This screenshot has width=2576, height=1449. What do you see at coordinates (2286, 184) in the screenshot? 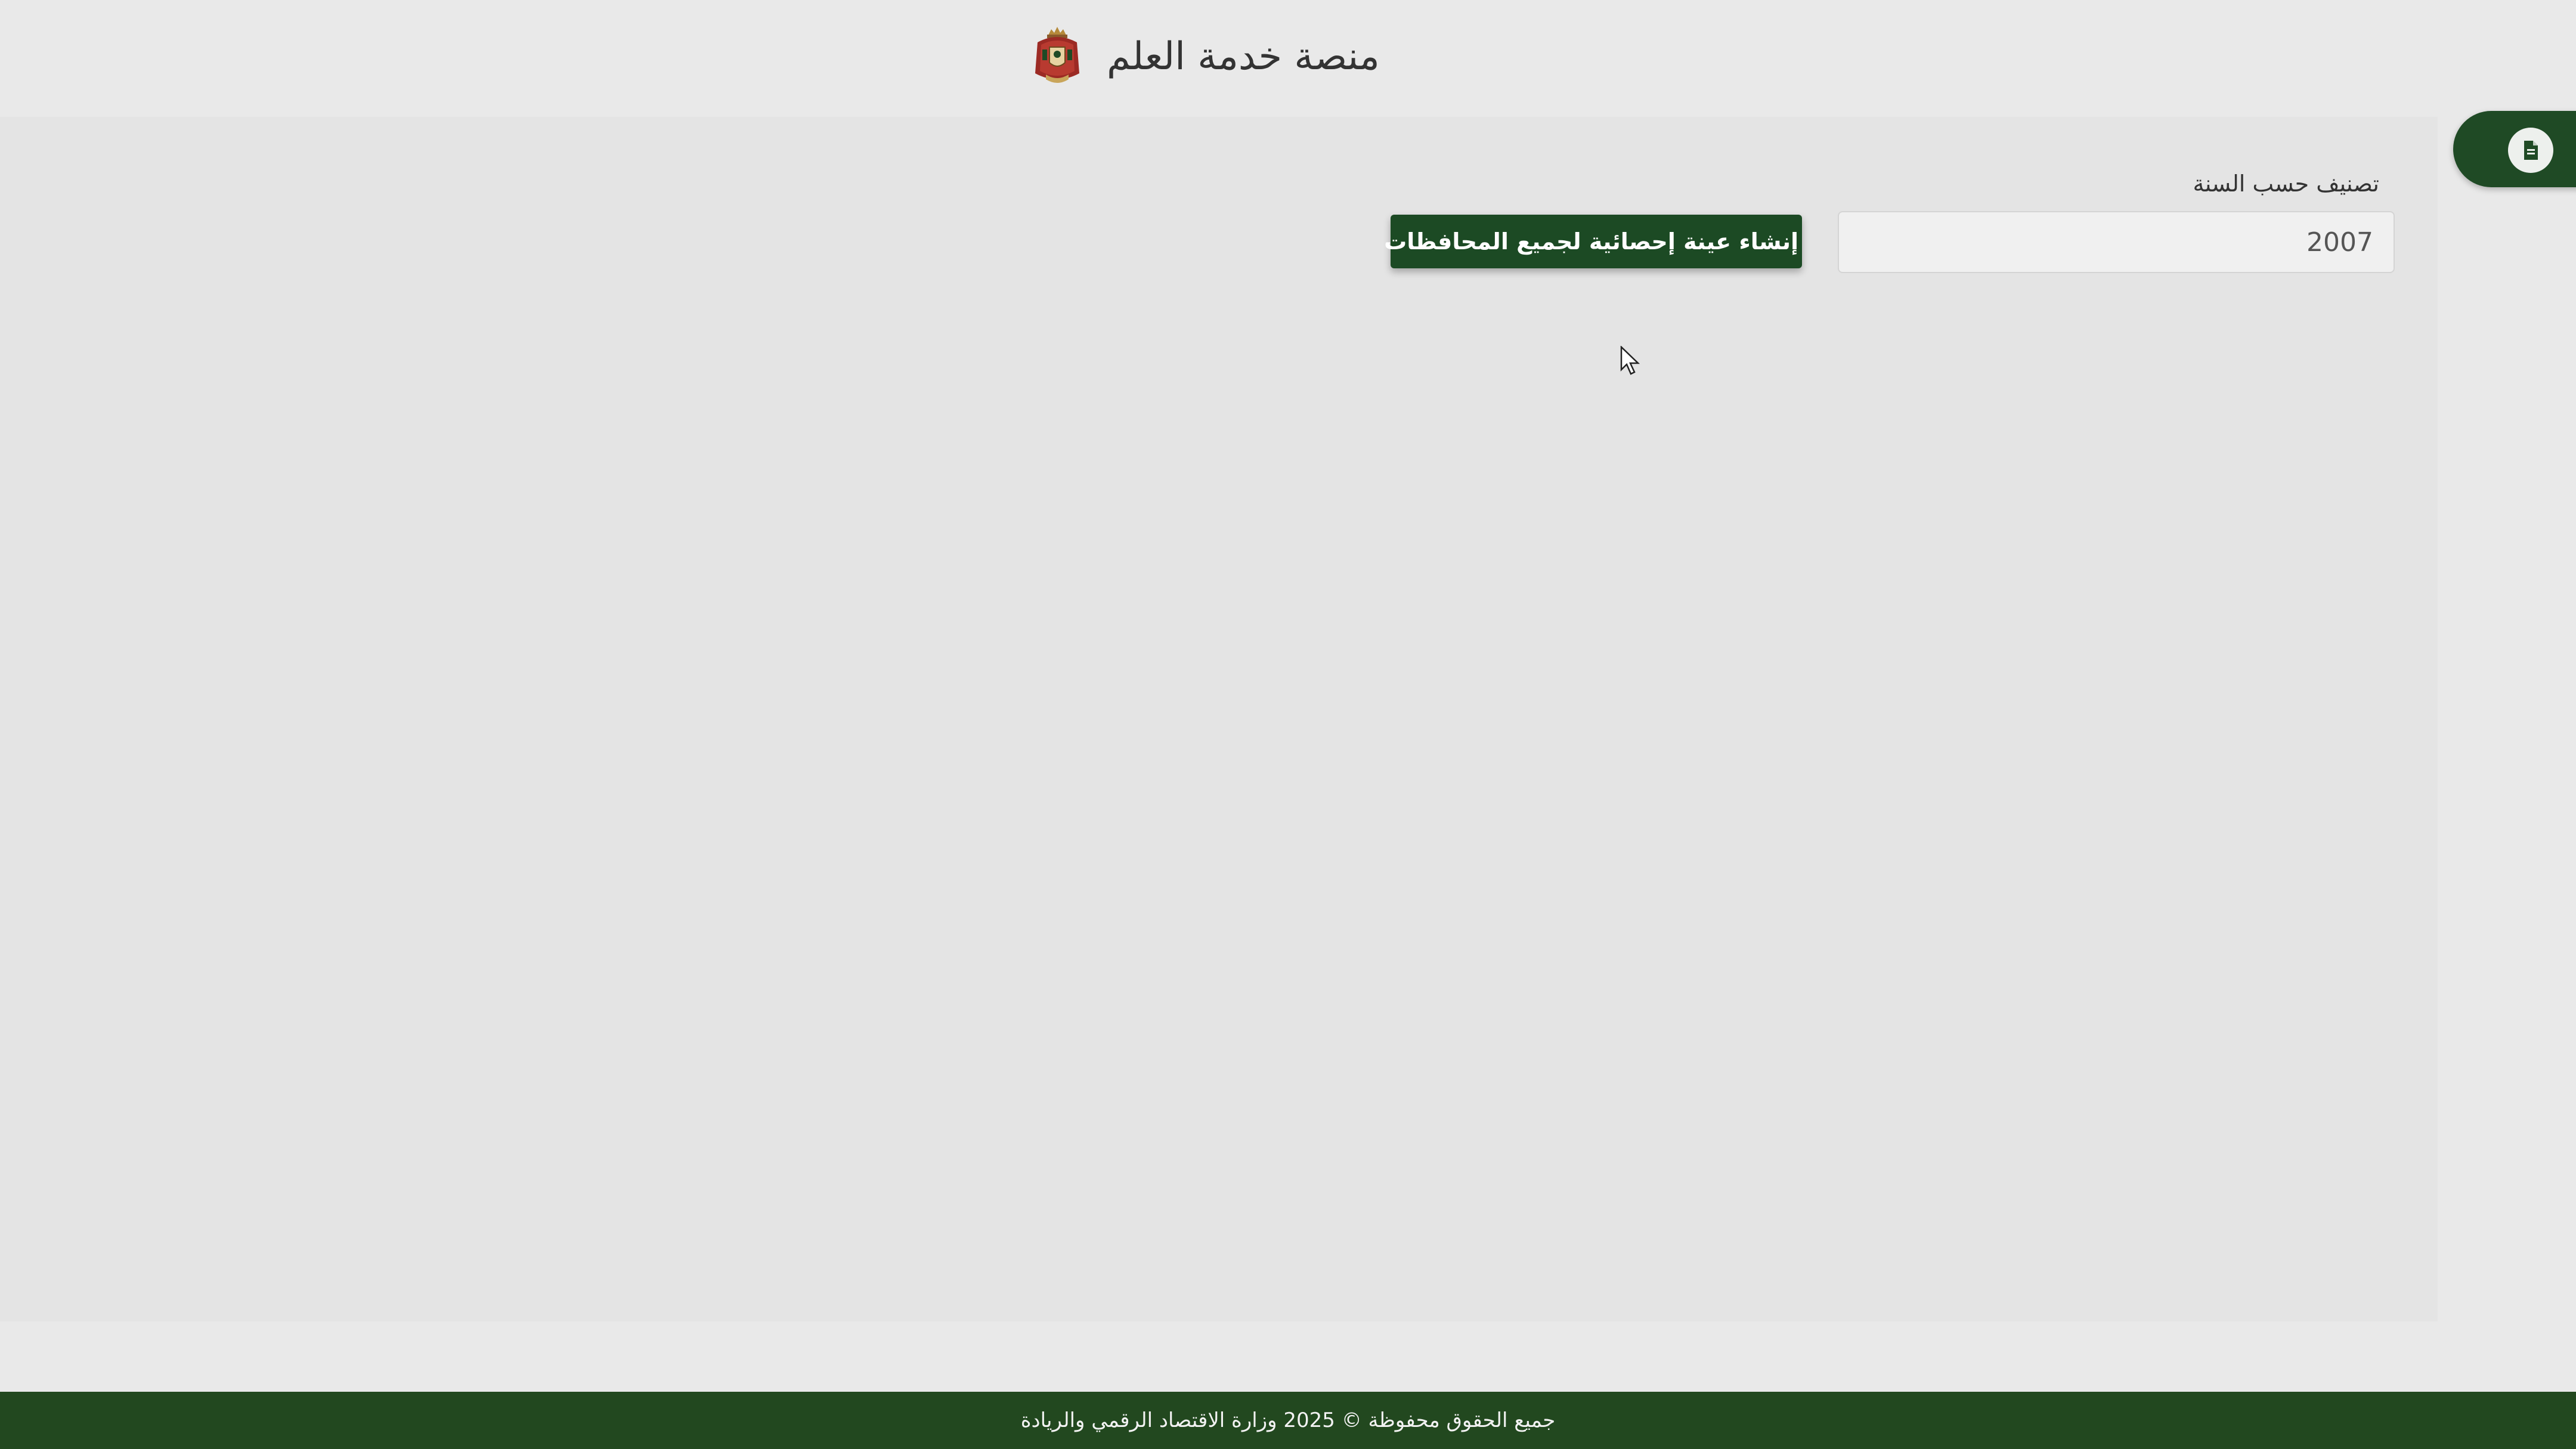
I see `year-filter-label: تصنيف حسب السنة` at bounding box center [2286, 184].